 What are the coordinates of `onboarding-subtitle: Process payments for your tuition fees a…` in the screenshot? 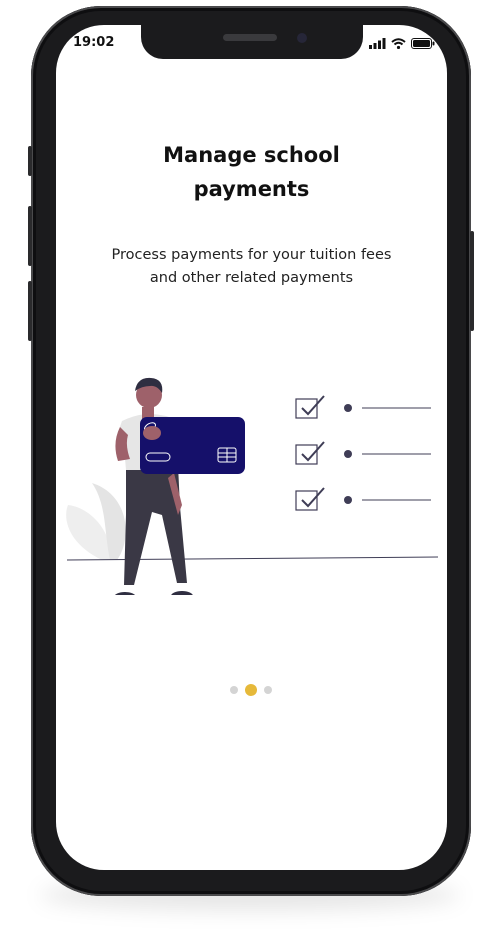 It's located at (251, 267).